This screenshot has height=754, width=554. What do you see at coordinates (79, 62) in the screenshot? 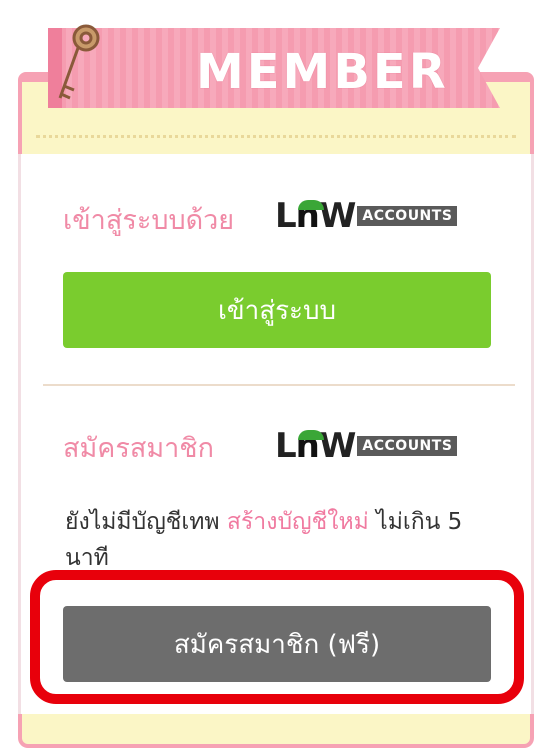
I see `key-icon` at bounding box center [79, 62].